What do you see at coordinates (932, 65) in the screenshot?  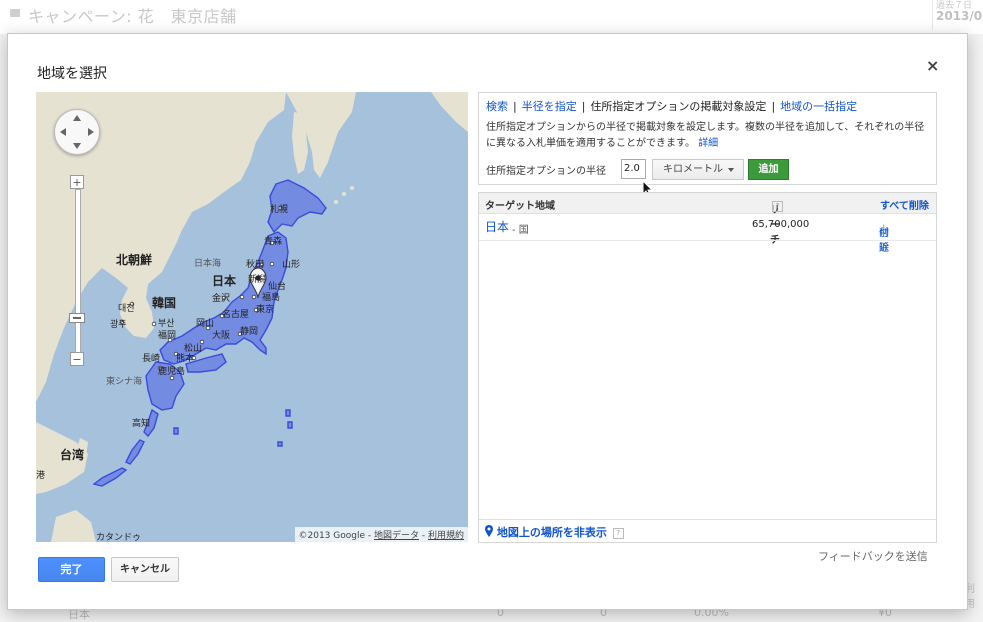 I see `close-icon: ×` at bounding box center [932, 65].